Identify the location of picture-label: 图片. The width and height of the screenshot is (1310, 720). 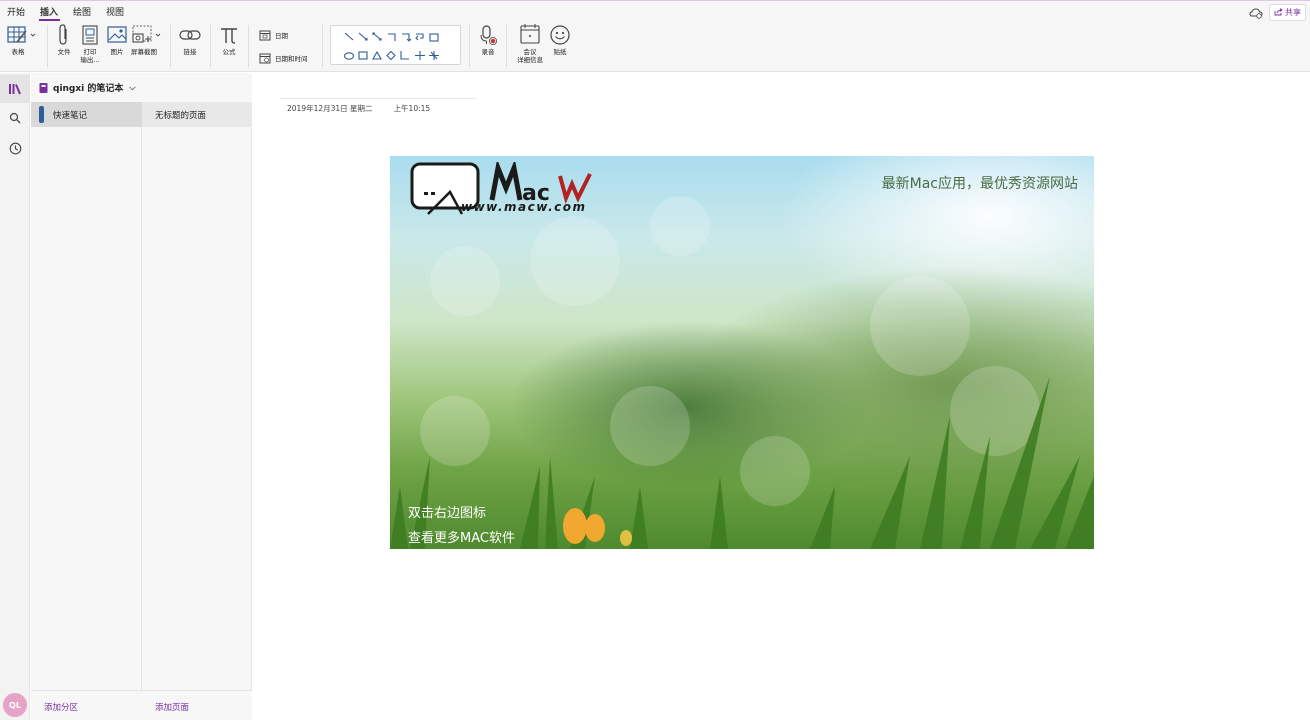
(117, 52).